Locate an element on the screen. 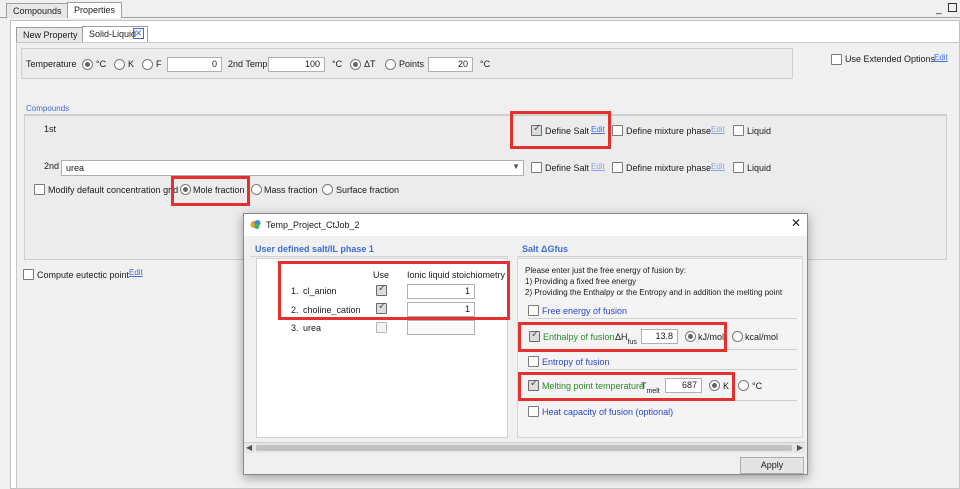  highlight-define-salt is located at coordinates (560, 130).